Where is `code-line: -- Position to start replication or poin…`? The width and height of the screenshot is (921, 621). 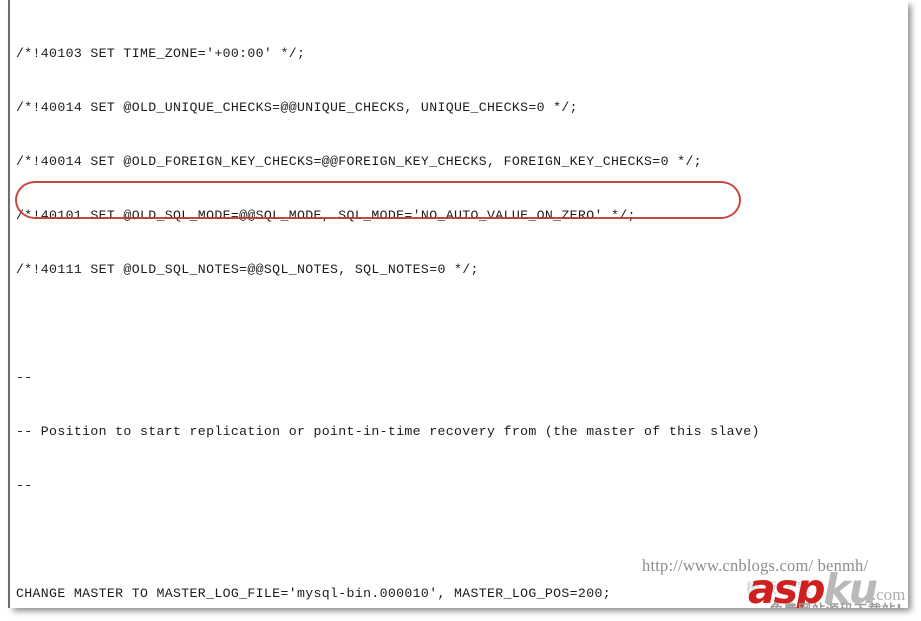
code-line: -- Position to start replication or poin… is located at coordinates (388, 431).